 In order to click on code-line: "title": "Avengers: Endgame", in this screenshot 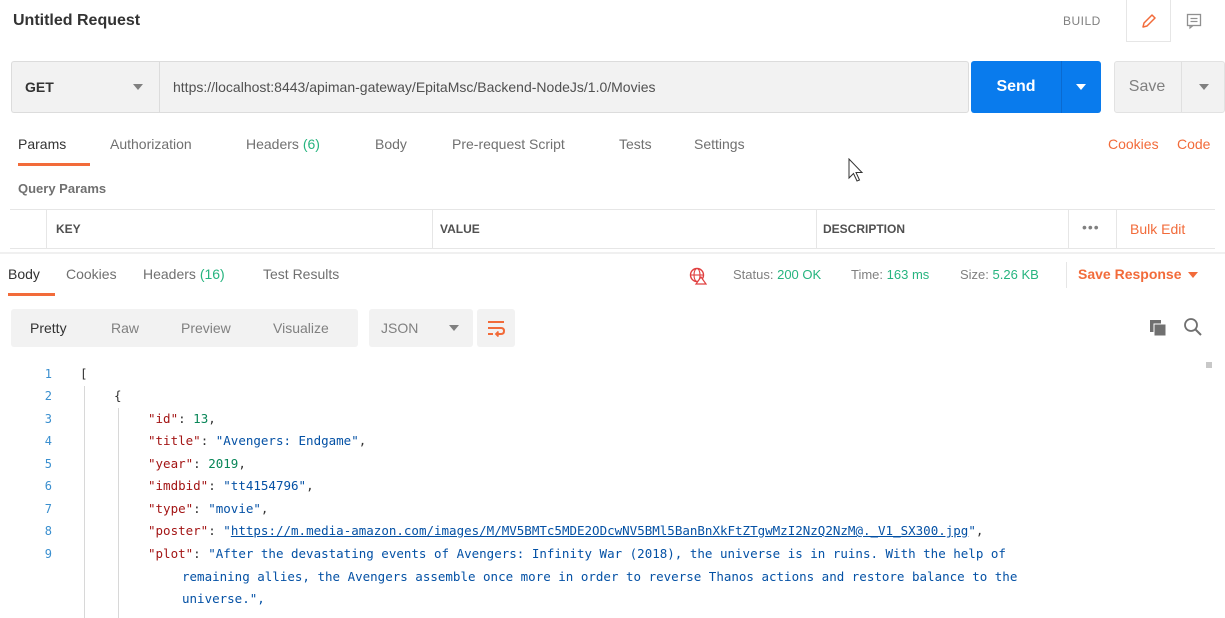, I will do `click(257, 440)`.